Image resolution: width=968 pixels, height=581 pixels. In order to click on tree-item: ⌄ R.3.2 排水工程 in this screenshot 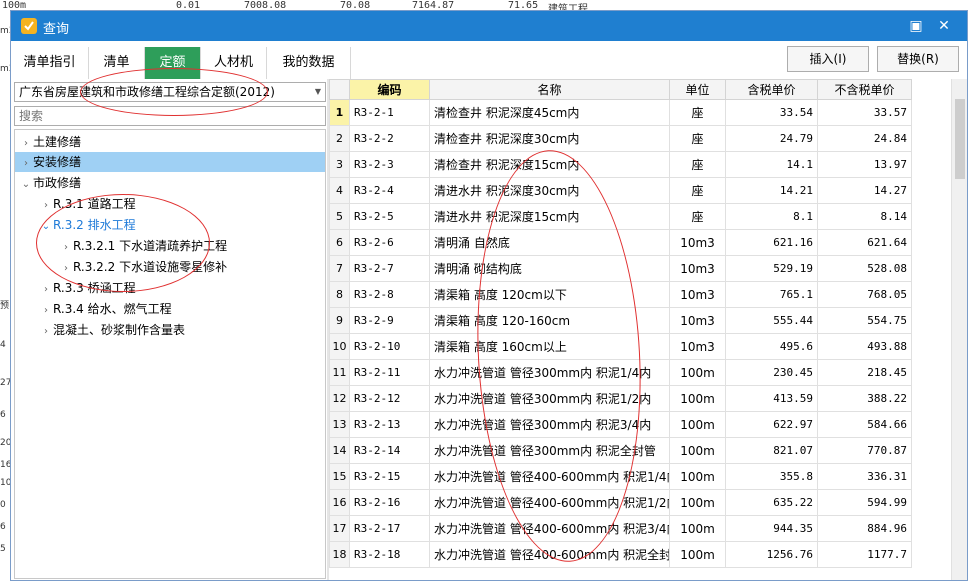, I will do `click(179, 225)`.